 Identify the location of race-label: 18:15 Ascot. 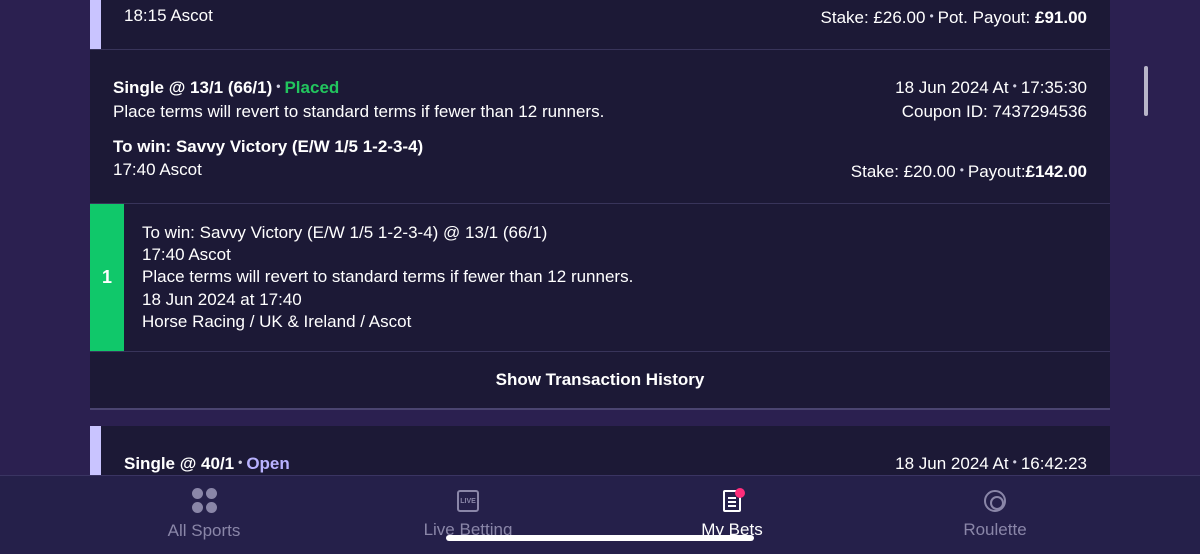
(168, 15).